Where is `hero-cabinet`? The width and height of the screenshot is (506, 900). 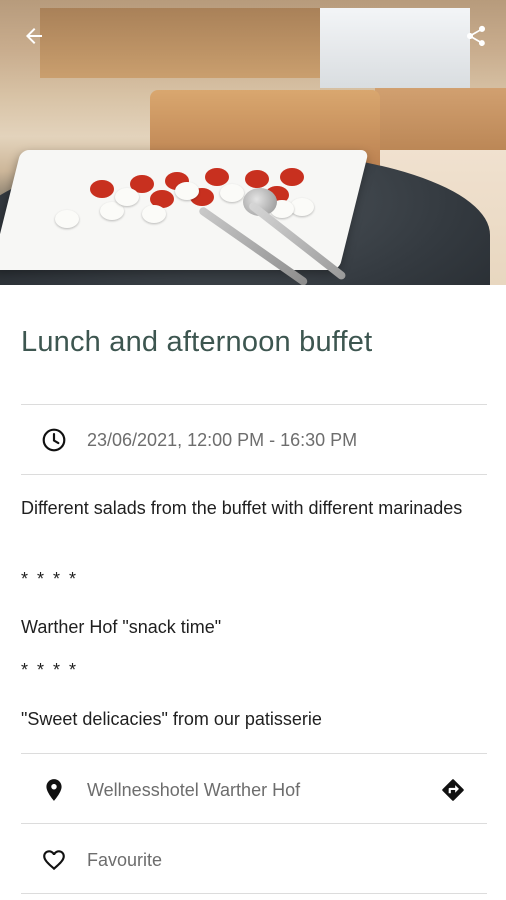 hero-cabinet is located at coordinates (440, 123).